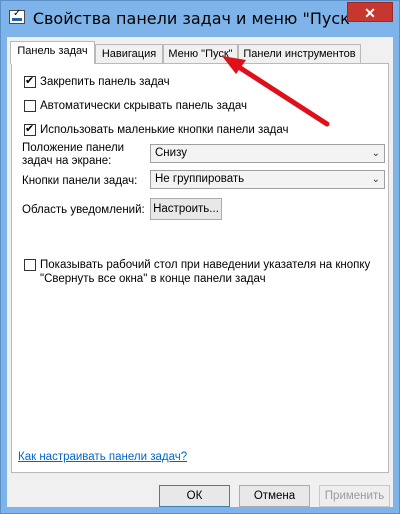  Describe the element at coordinates (354, 496) in the screenshot. I see `apply-button: Применить` at that location.